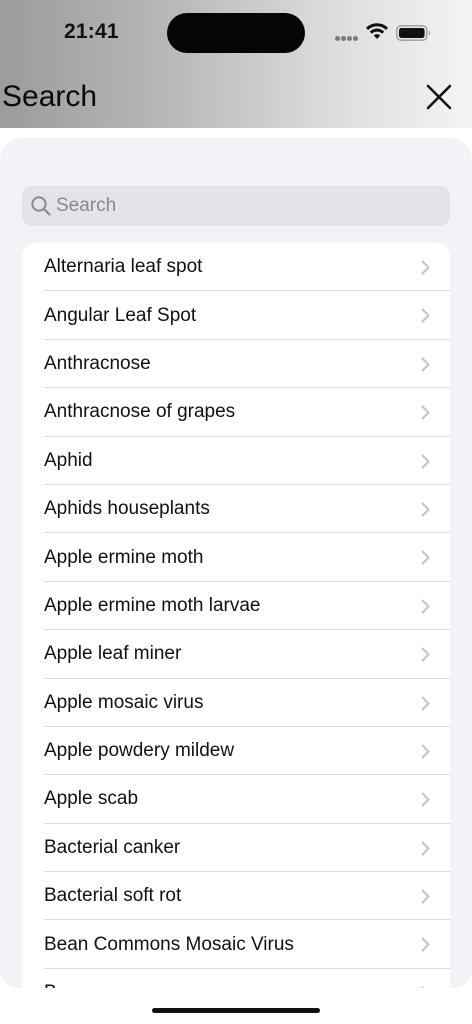  What do you see at coordinates (236, 558) in the screenshot?
I see `list-item: Apple ermine moth` at bounding box center [236, 558].